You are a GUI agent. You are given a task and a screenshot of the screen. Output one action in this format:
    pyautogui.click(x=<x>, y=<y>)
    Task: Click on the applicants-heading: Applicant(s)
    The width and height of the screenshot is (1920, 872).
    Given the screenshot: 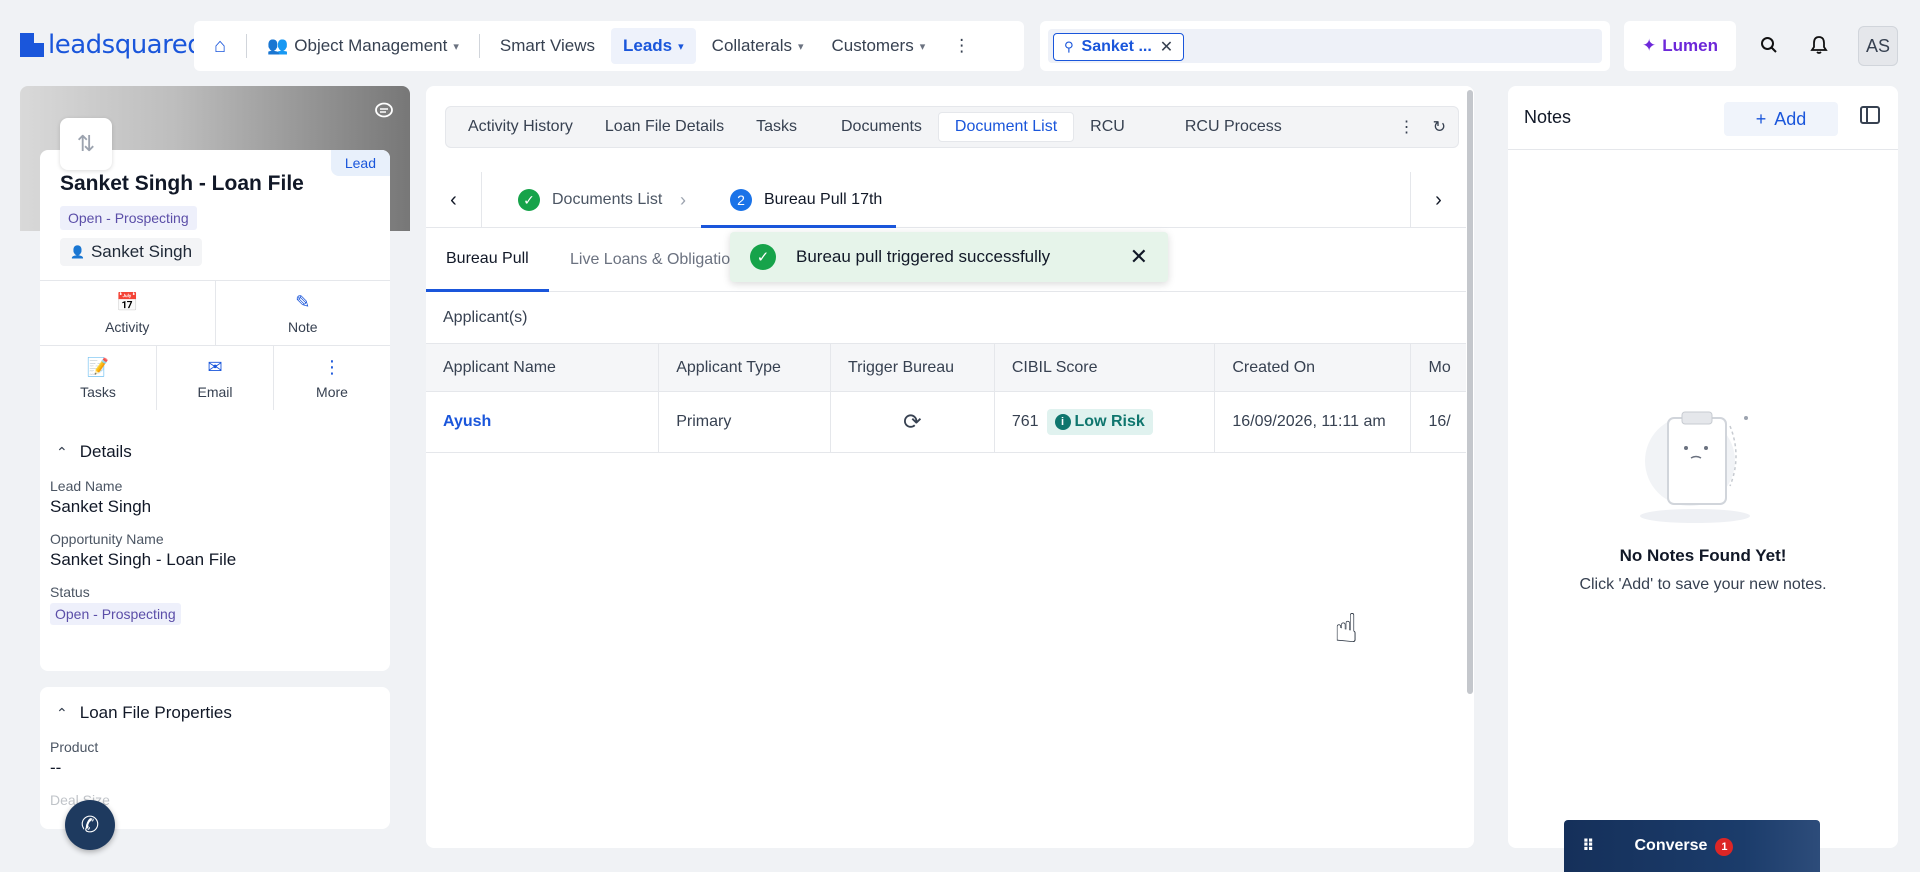 What is the action you would take?
    pyautogui.click(x=946, y=318)
    